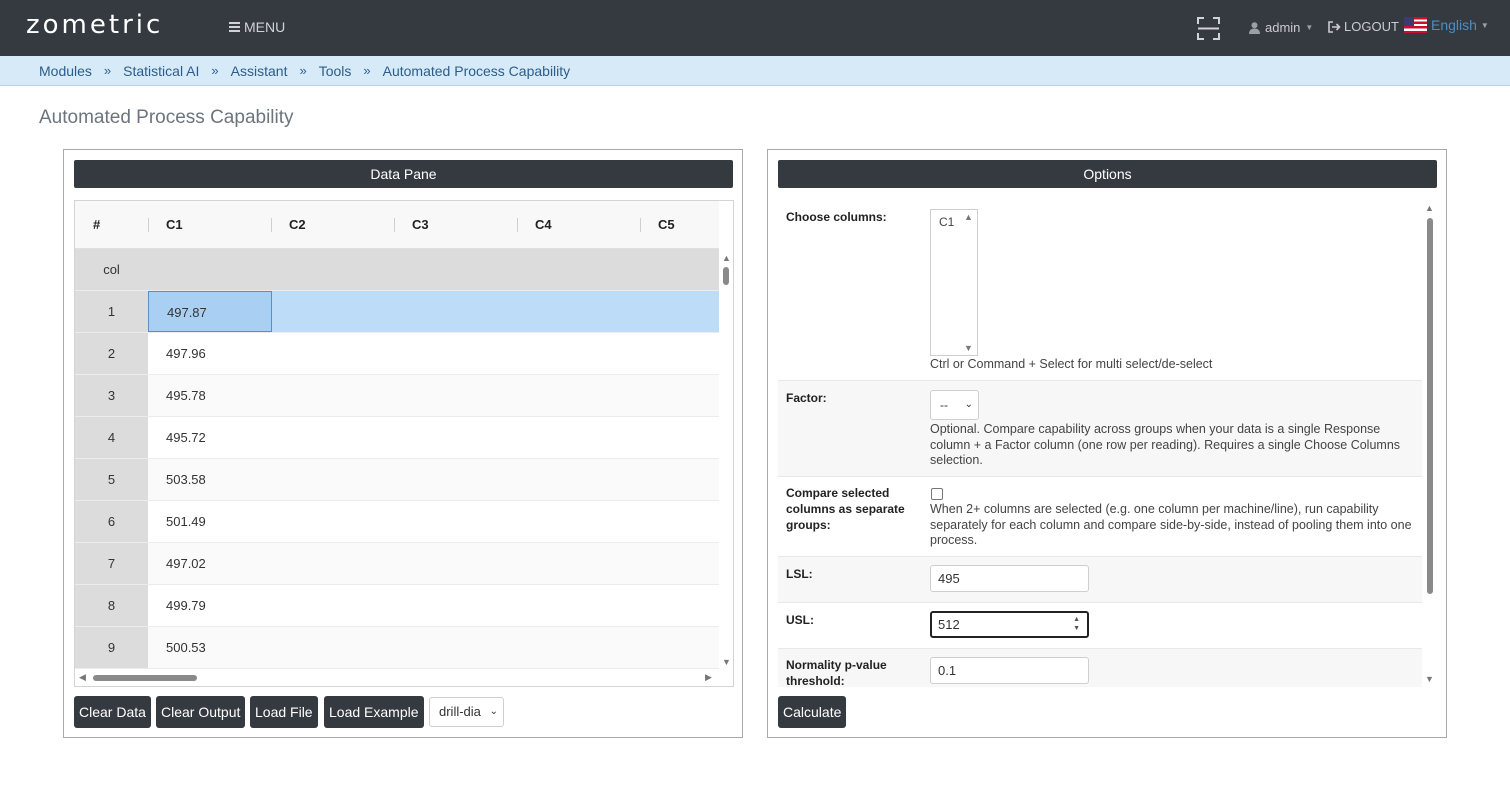 The width and height of the screenshot is (1510, 812). I want to click on table-row: 3 495.78, so click(397, 396).